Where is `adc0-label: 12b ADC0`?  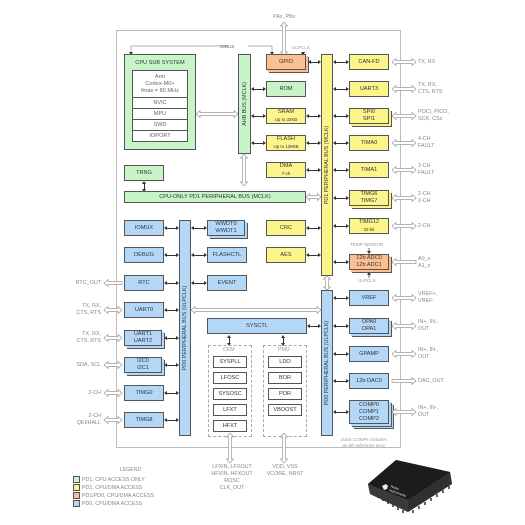
adc0-label: 12b ADC0 is located at coordinates (369, 258).